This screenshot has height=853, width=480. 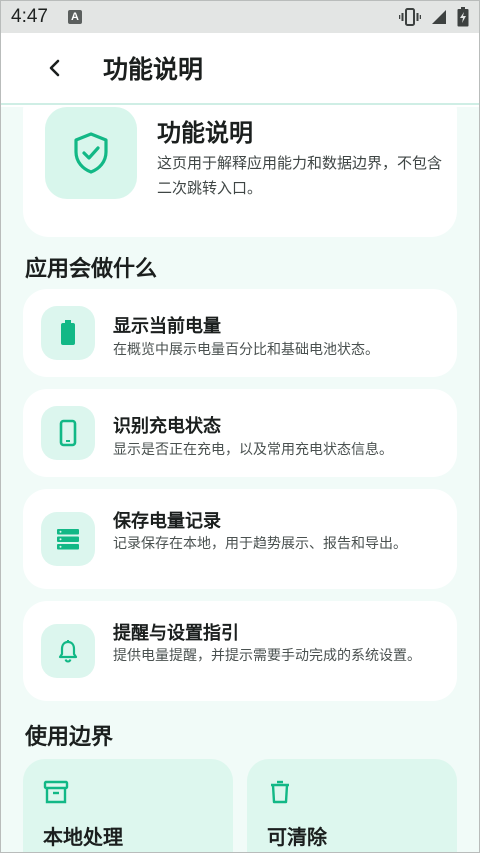 I want to click on hero-card: 功能说明 这页用于解释应用能力和数据边界，不包含二次跳转入口。, so click(x=240, y=172).